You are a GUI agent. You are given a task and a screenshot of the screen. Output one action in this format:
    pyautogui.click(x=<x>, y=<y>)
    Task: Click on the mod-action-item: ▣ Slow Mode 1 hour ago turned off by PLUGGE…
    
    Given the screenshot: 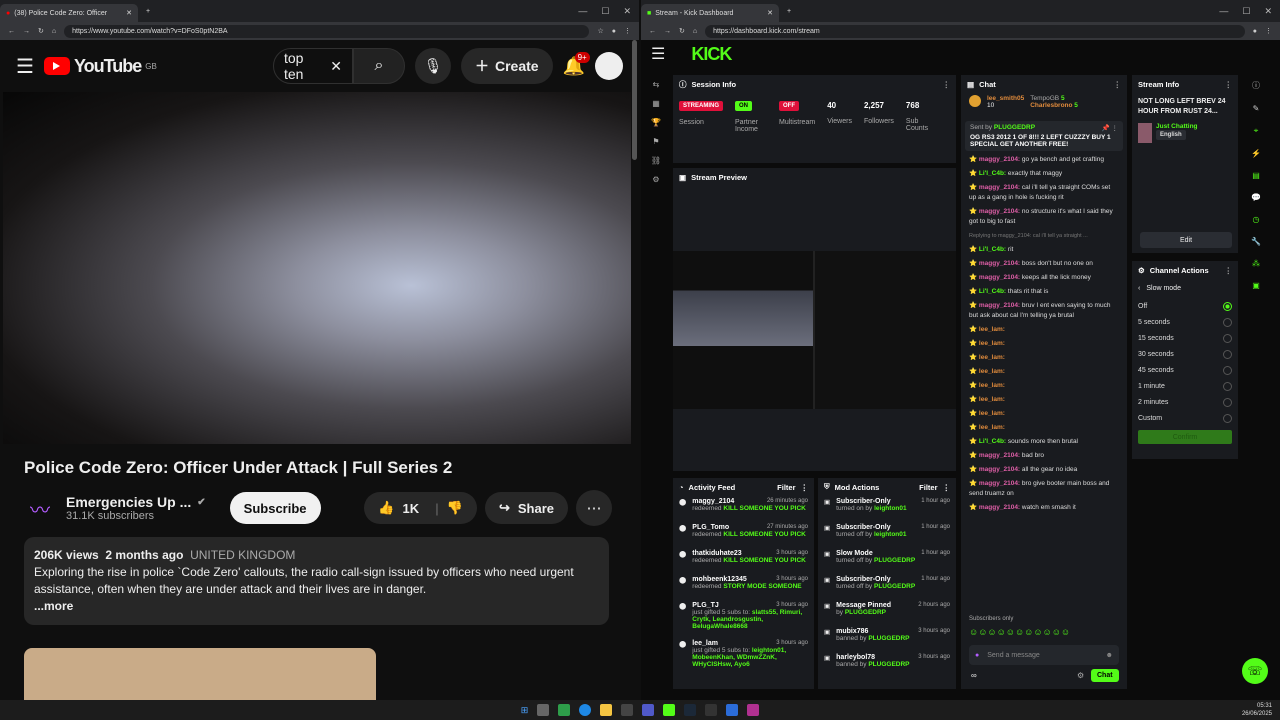 What is the action you would take?
    pyautogui.click(x=887, y=561)
    